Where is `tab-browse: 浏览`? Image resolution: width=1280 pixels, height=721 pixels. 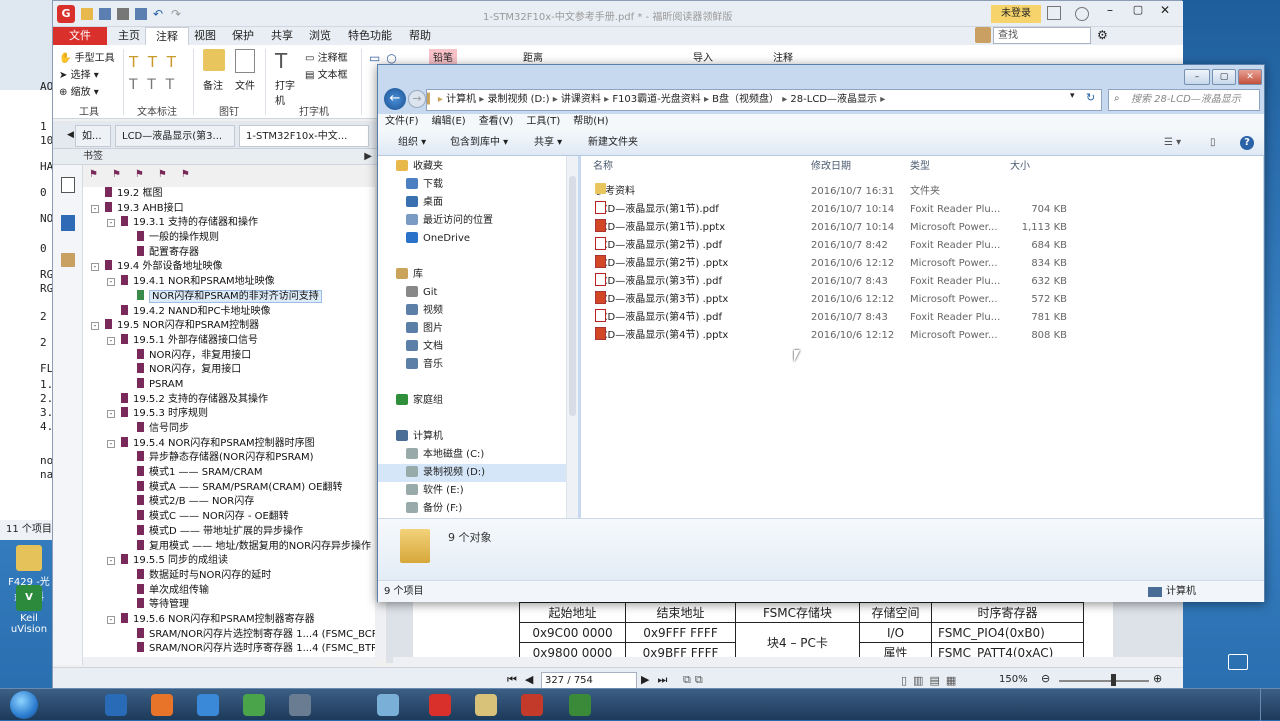
tab-browse: 浏览 is located at coordinates (320, 36).